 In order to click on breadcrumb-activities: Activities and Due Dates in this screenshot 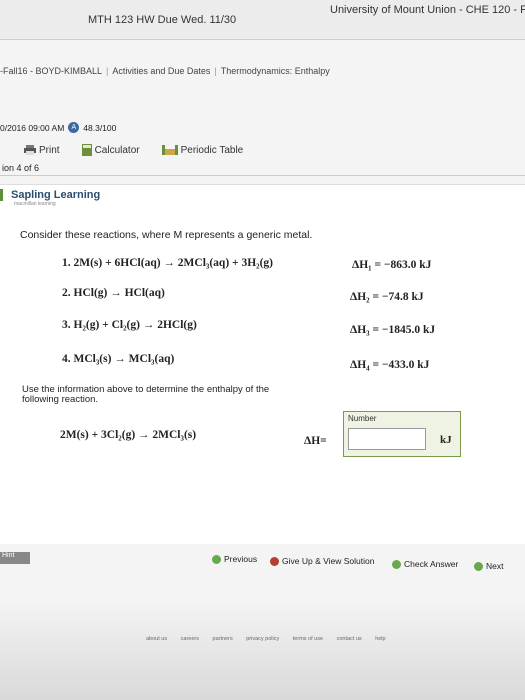, I will do `click(161, 71)`.